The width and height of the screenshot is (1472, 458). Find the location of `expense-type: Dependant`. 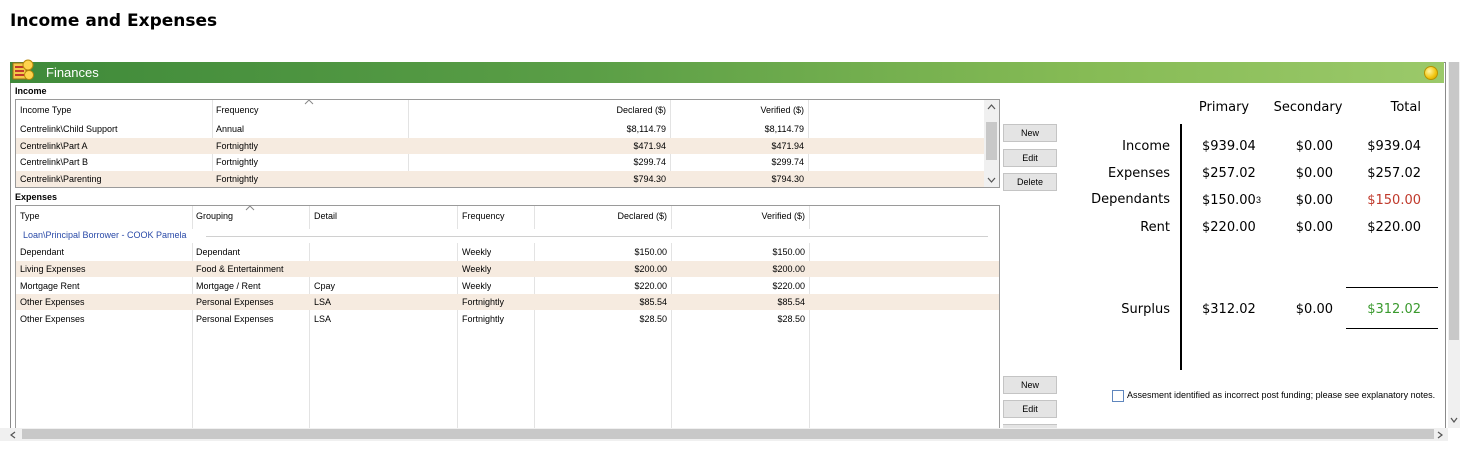

expense-type: Dependant is located at coordinates (42, 252).